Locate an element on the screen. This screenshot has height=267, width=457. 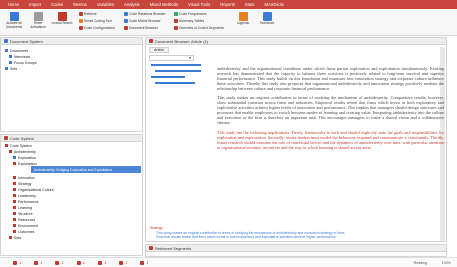
code-label: Structure is located at coordinates (25, 213).